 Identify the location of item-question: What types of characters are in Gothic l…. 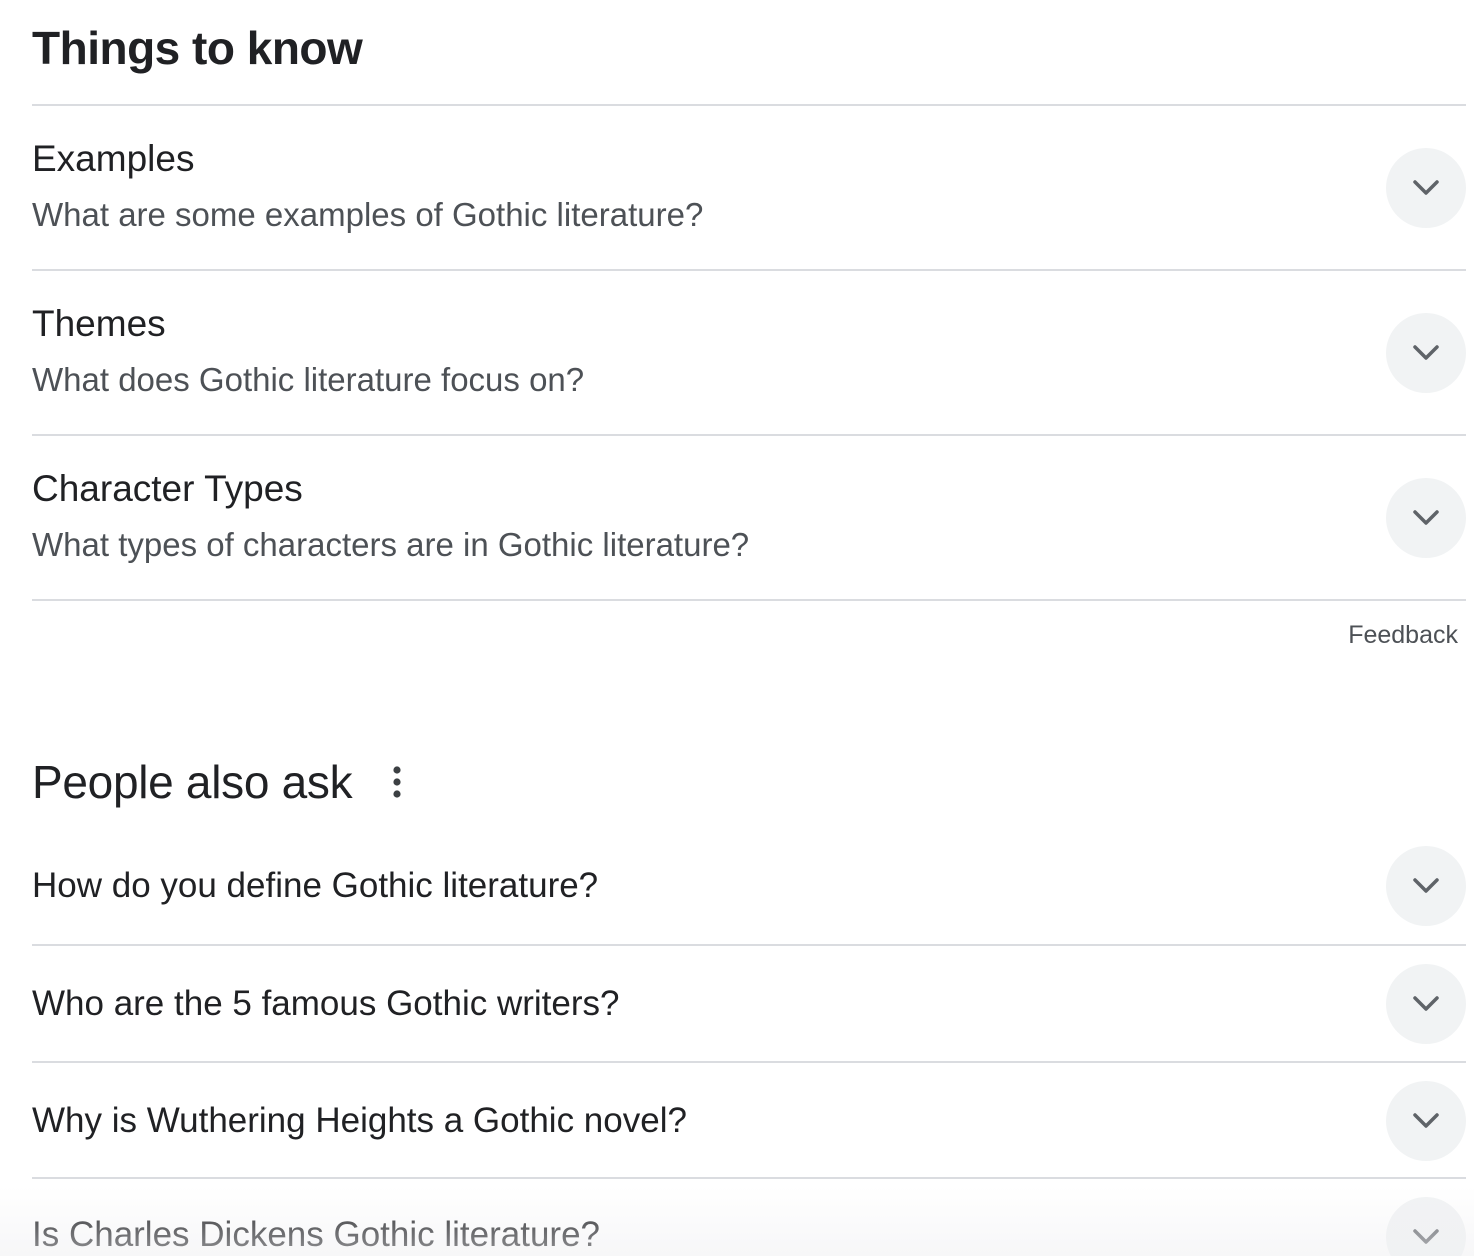
(391, 544).